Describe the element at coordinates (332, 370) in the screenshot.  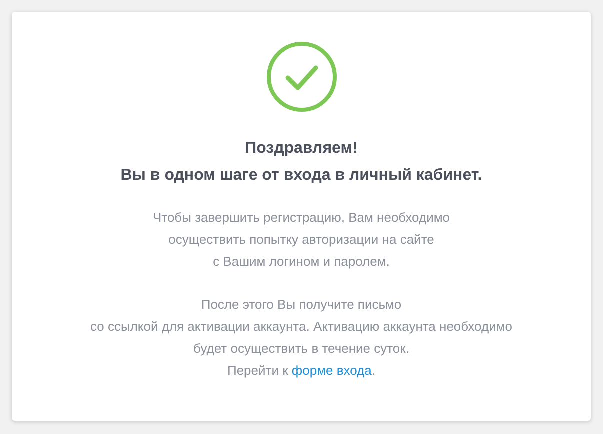
I see `login-form-link: форме входа` at that location.